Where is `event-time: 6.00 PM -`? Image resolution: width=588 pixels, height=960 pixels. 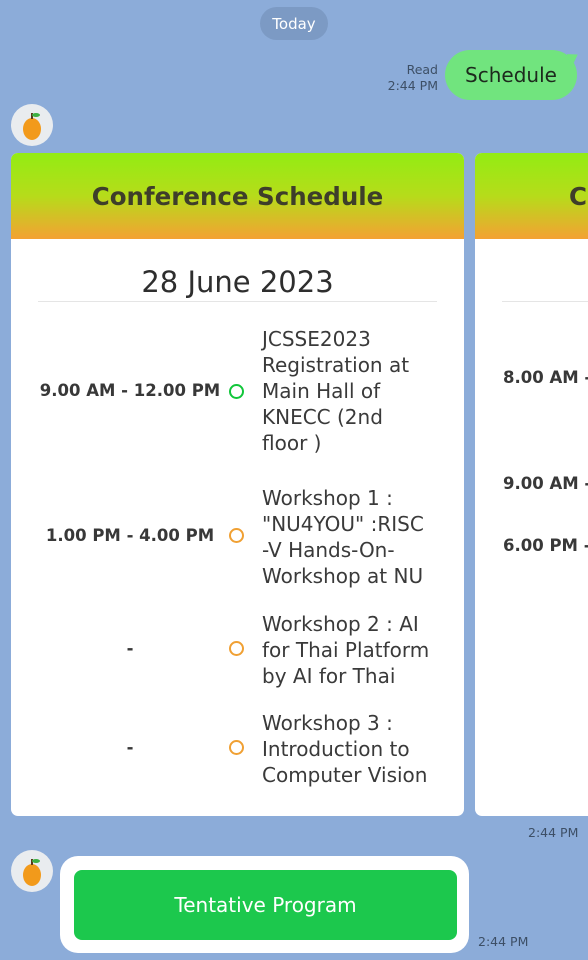 event-time: 6.00 PM - is located at coordinates (545, 545).